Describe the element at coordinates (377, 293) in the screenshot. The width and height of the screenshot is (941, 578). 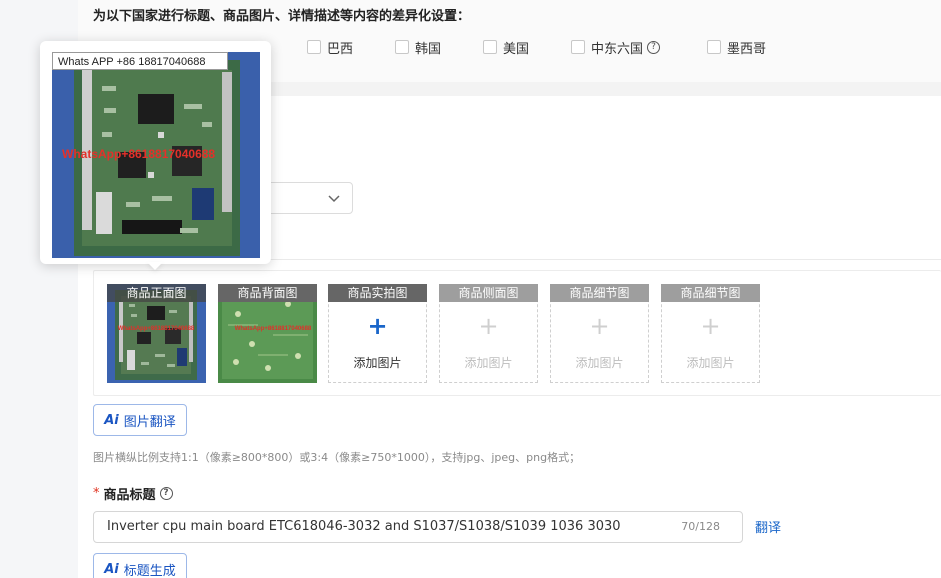
I see `slot-label: 商品实拍图` at that location.